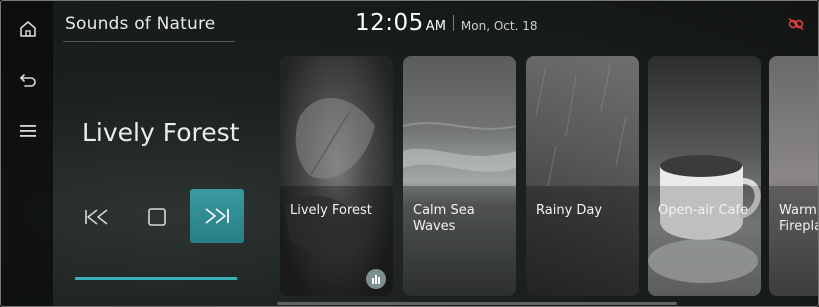  I want to click on clock-time: 12:05, so click(389, 23).